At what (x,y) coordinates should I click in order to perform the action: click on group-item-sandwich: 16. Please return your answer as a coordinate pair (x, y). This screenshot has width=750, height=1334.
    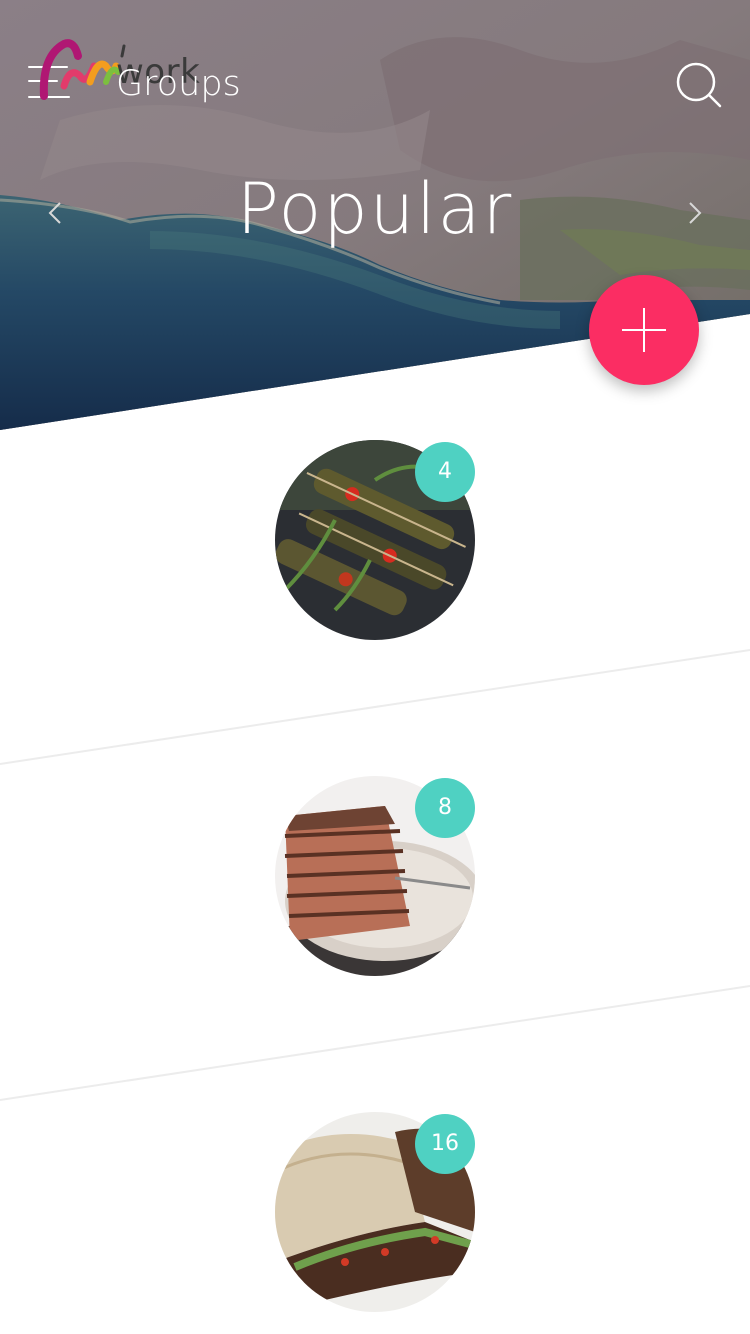
    Looking at the image, I should click on (375, 1212).